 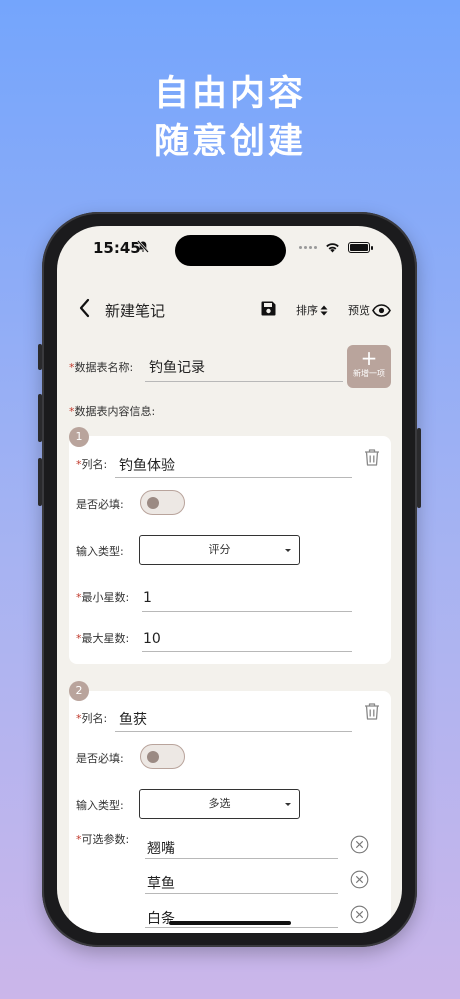 I want to click on table-content-label: *数据表内容信息:, so click(x=112, y=411).